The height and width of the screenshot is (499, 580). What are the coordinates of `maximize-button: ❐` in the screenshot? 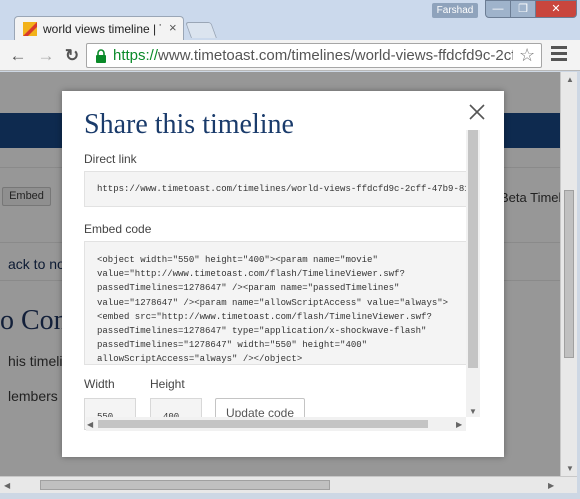 It's located at (523, 9).